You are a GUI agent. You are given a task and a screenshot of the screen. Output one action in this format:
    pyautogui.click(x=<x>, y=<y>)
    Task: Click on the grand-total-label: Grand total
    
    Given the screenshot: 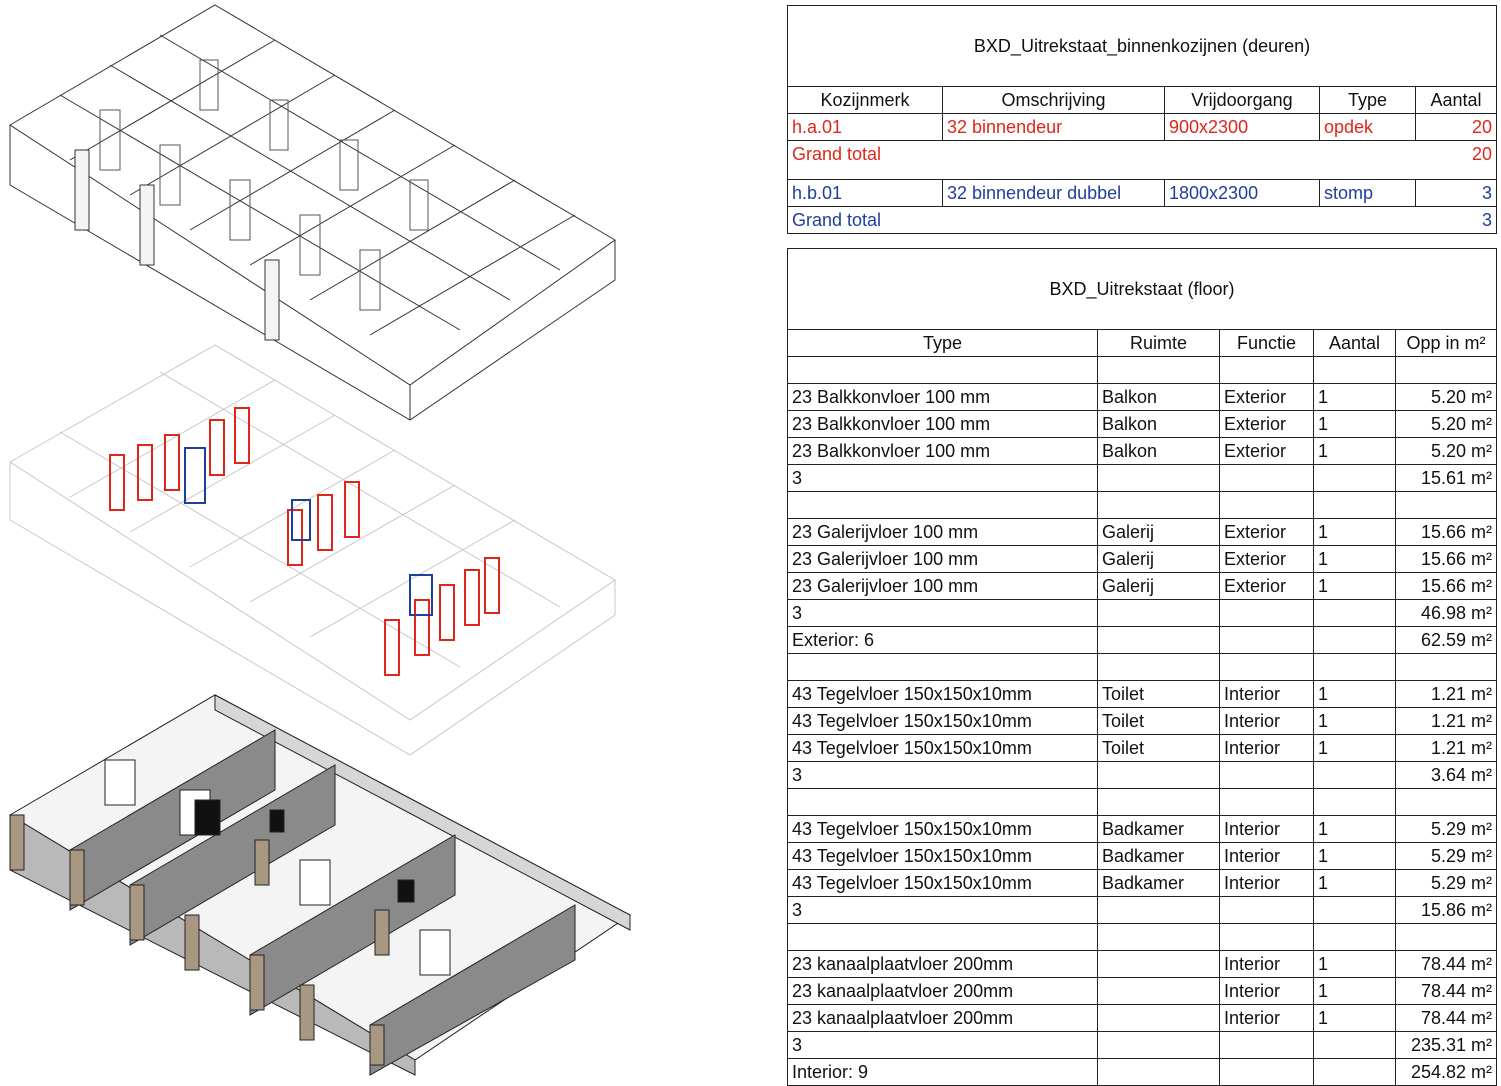 What is the action you would take?
    pyautogui.click(x=1101, y=153)
    